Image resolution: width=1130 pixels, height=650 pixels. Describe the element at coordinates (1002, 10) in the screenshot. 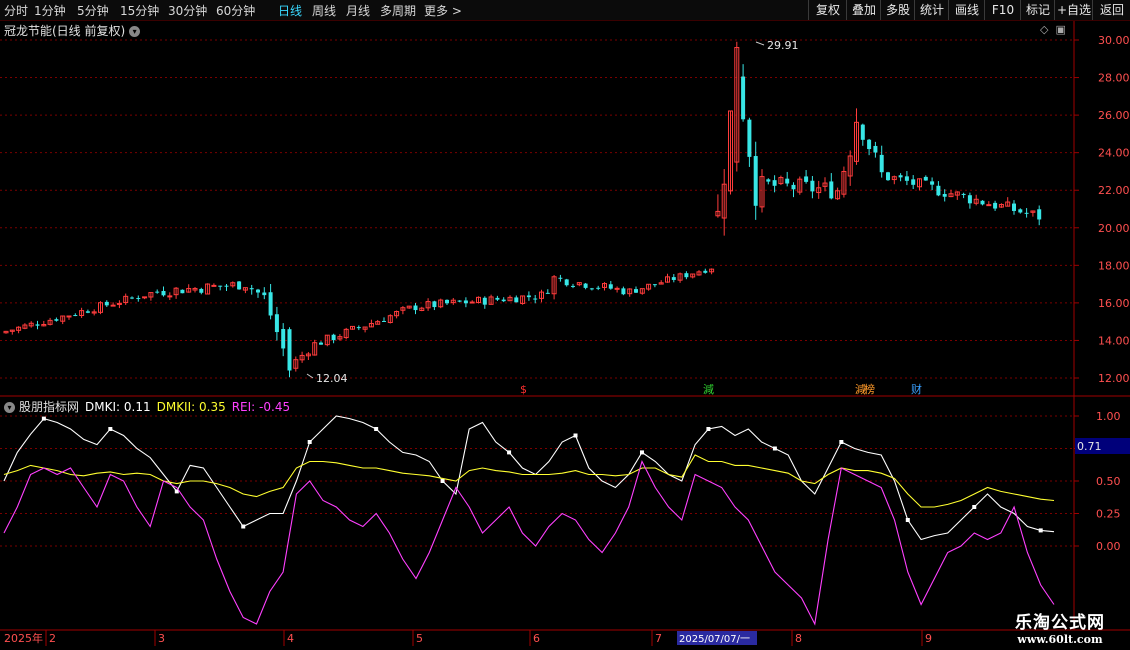

I see `f10-button: F10` at that location.